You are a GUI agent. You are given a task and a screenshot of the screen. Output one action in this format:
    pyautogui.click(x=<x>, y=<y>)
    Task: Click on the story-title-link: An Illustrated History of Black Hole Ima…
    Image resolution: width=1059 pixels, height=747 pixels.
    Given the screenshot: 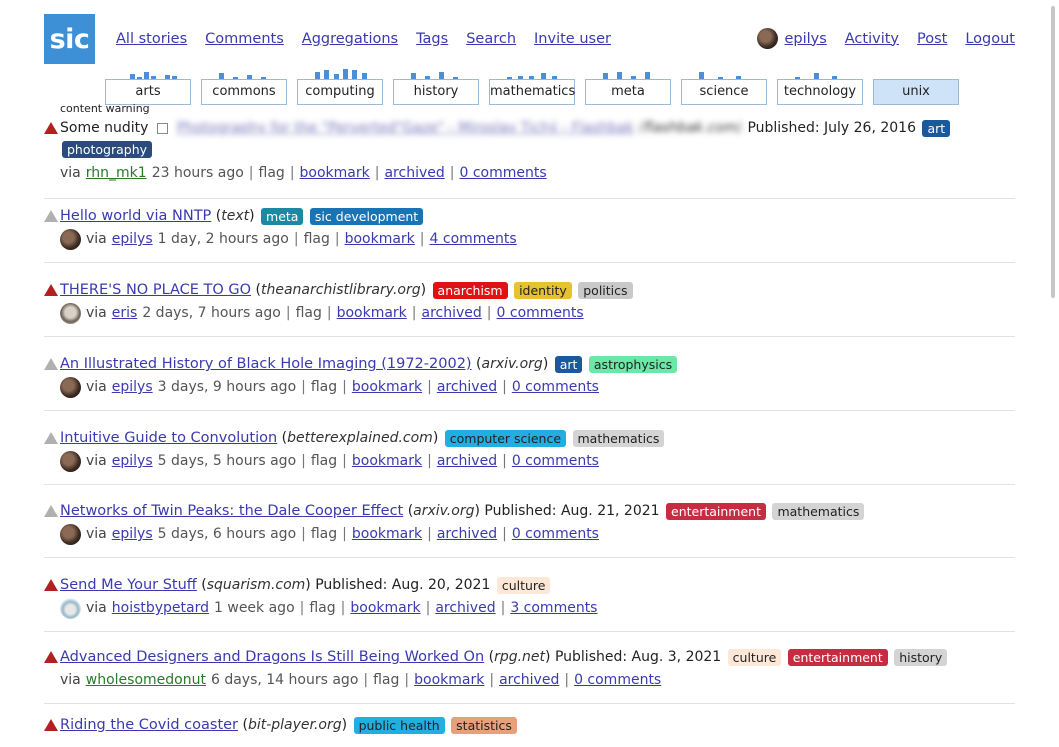 What is the action you would take?
    pyautogui.click(x=266, y=364)
    